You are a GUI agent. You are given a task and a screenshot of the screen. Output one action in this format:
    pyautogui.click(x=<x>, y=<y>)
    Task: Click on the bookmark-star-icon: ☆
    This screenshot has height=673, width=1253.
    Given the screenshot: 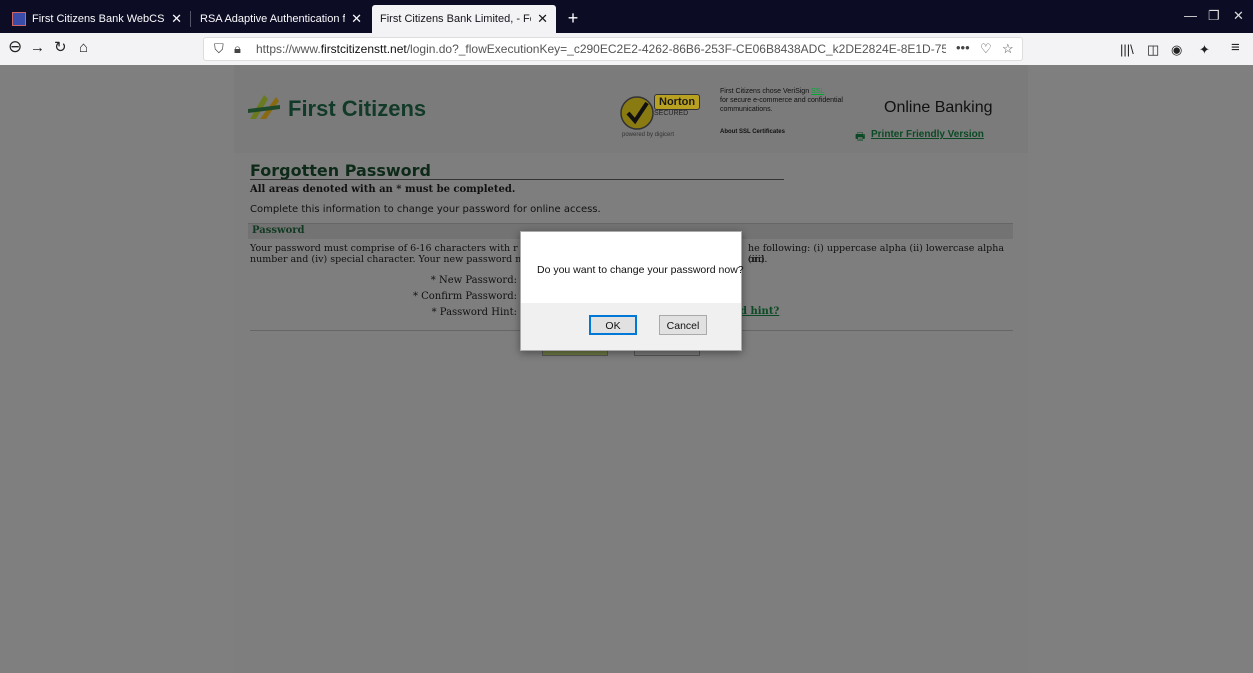 What is the action you would take?
    pyautogui.click(x=1008, y=49)
    